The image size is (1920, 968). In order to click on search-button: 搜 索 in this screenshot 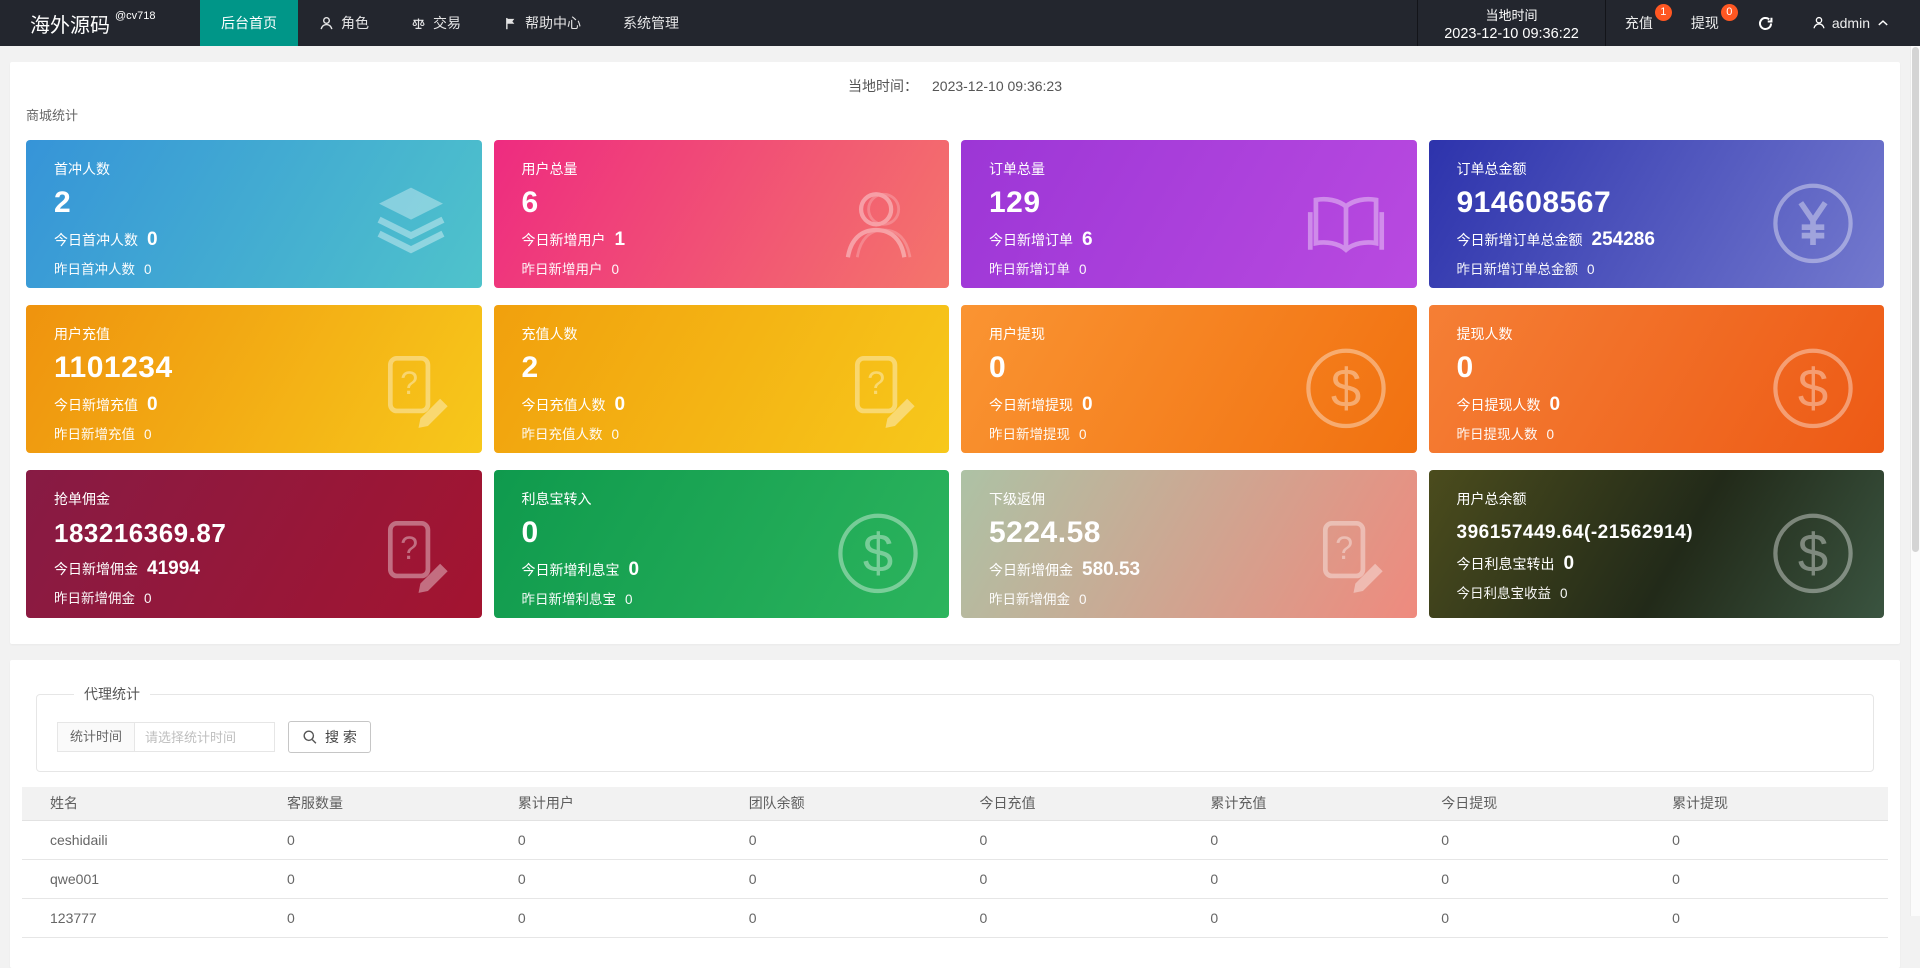, I will do `click(329, 737)`.